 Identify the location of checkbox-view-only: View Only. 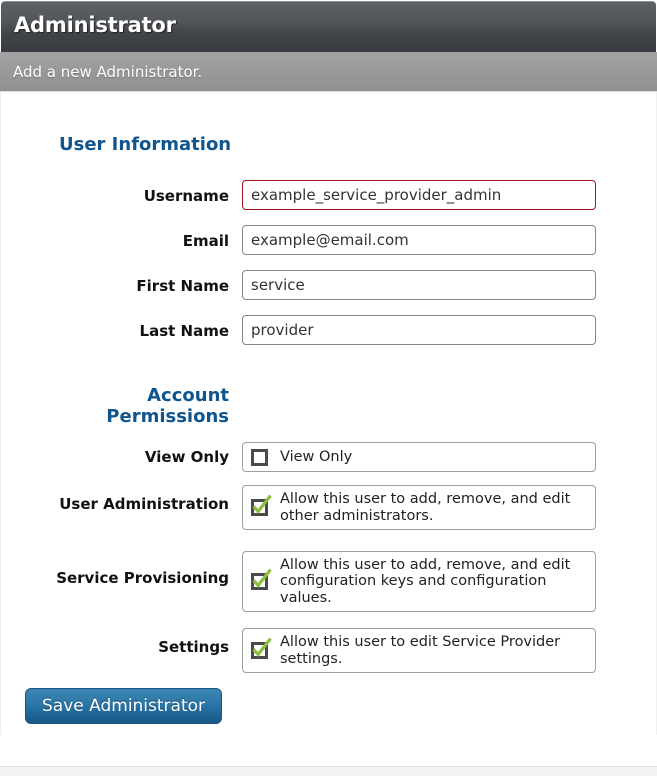
(419, 457).